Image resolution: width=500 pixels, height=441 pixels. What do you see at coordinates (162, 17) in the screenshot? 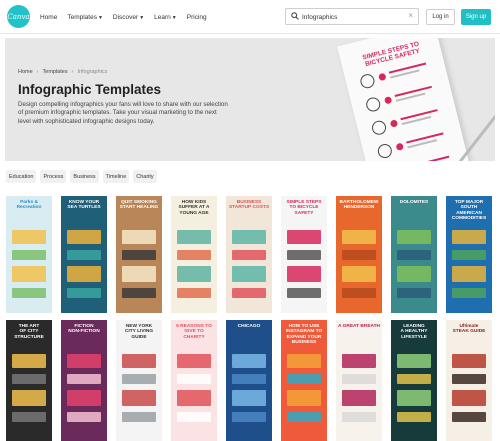
I see `nav-label: Learn` at bounding box center [162, 17].